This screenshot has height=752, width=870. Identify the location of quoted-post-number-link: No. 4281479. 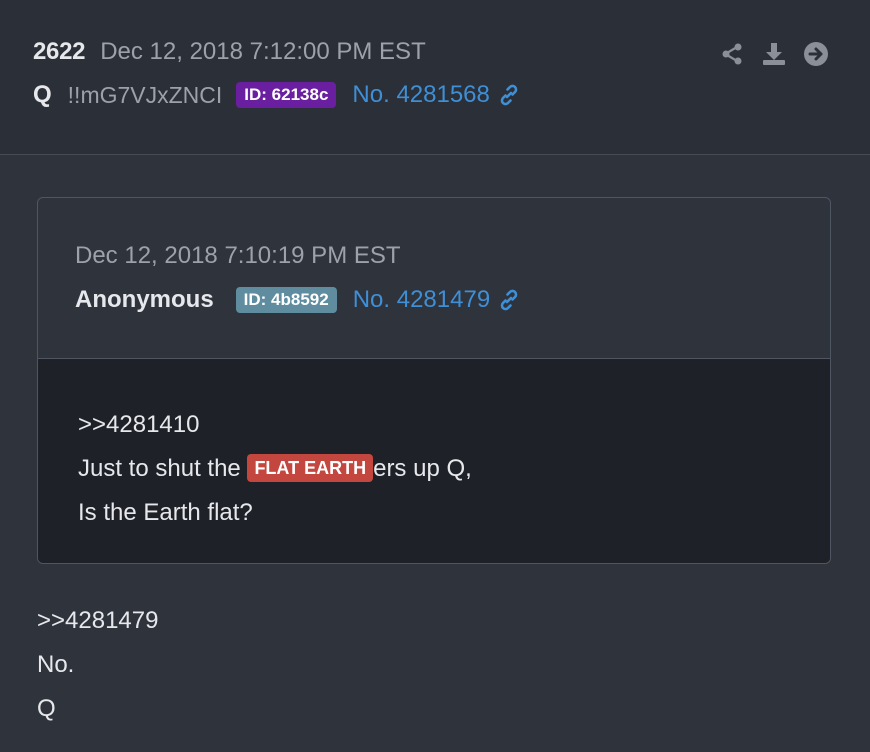
(437, 300).